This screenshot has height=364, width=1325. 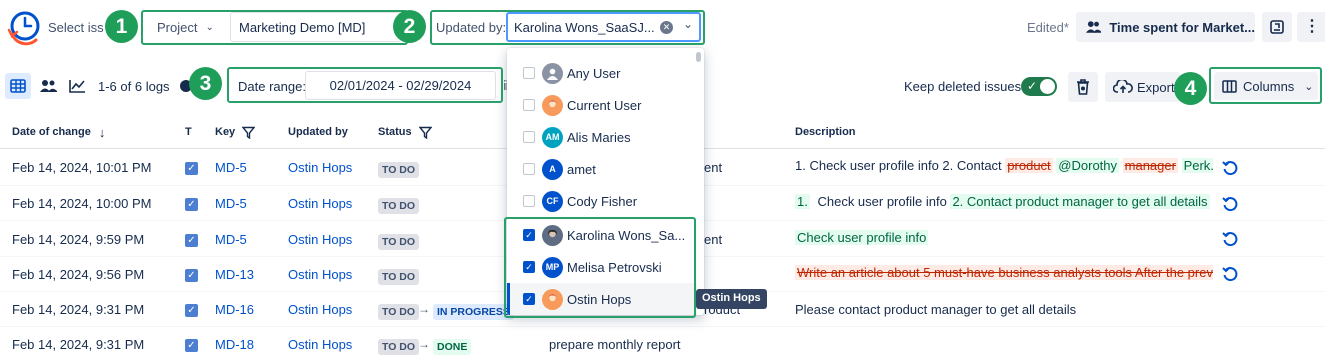 I want to click on export-label: Export, so click(x=1156, y=87).